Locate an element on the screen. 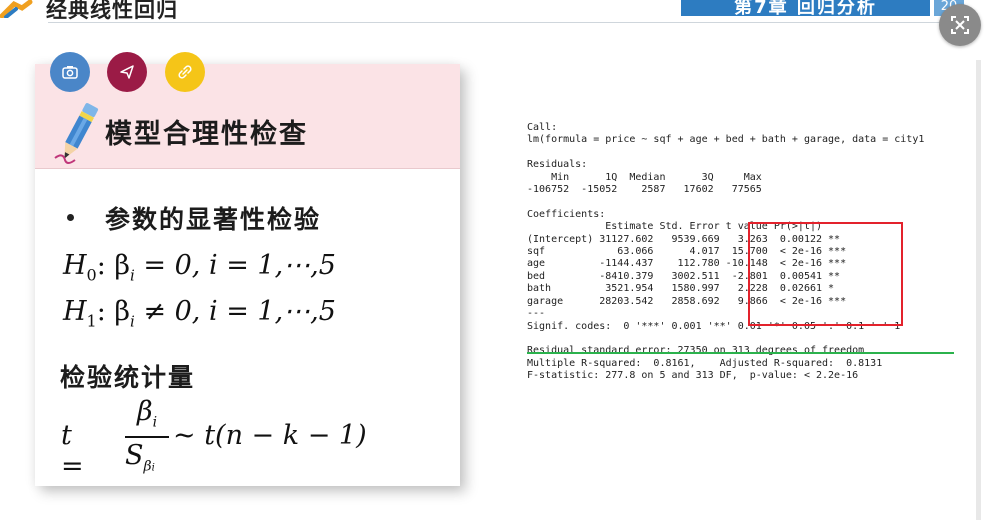 This screenshot has height=527, width=985. send-icon is located at coordinates (127, 72).